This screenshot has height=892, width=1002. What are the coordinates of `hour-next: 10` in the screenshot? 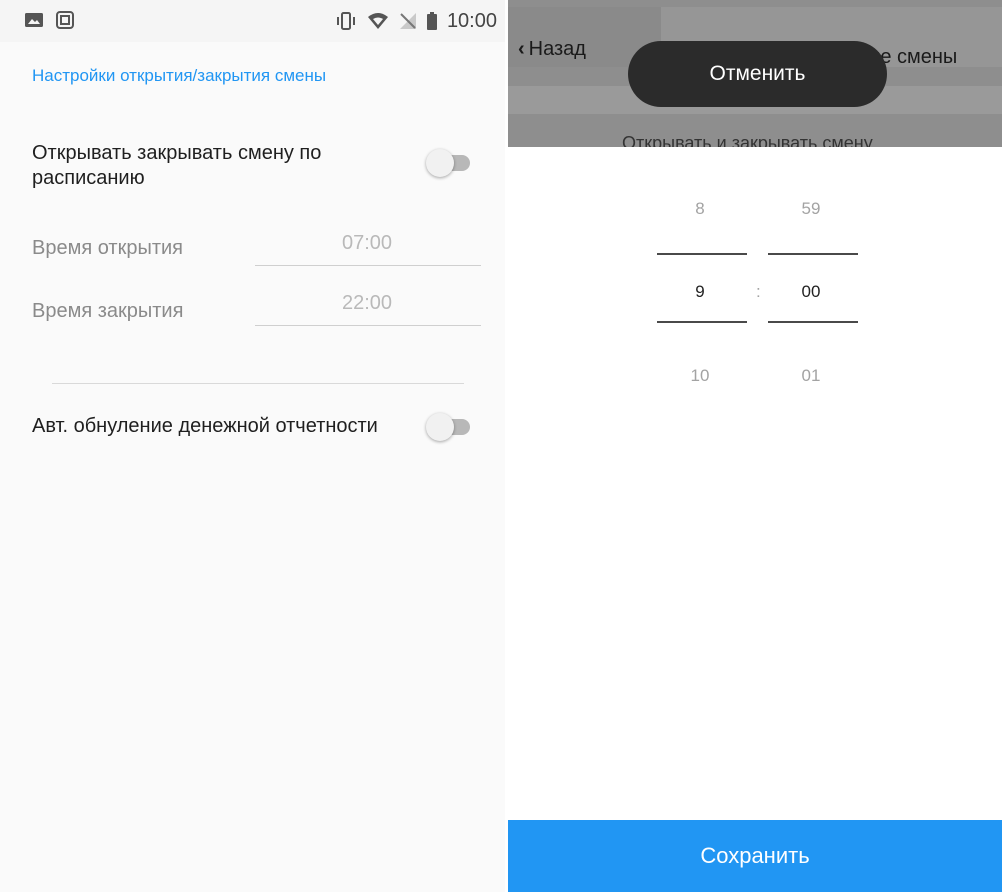 It's located at (700, 376).